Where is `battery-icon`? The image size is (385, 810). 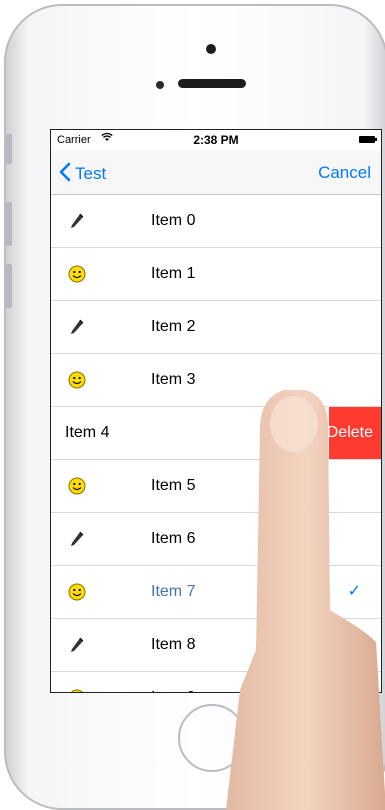 battery-icon is located at coordinates (368, 139).